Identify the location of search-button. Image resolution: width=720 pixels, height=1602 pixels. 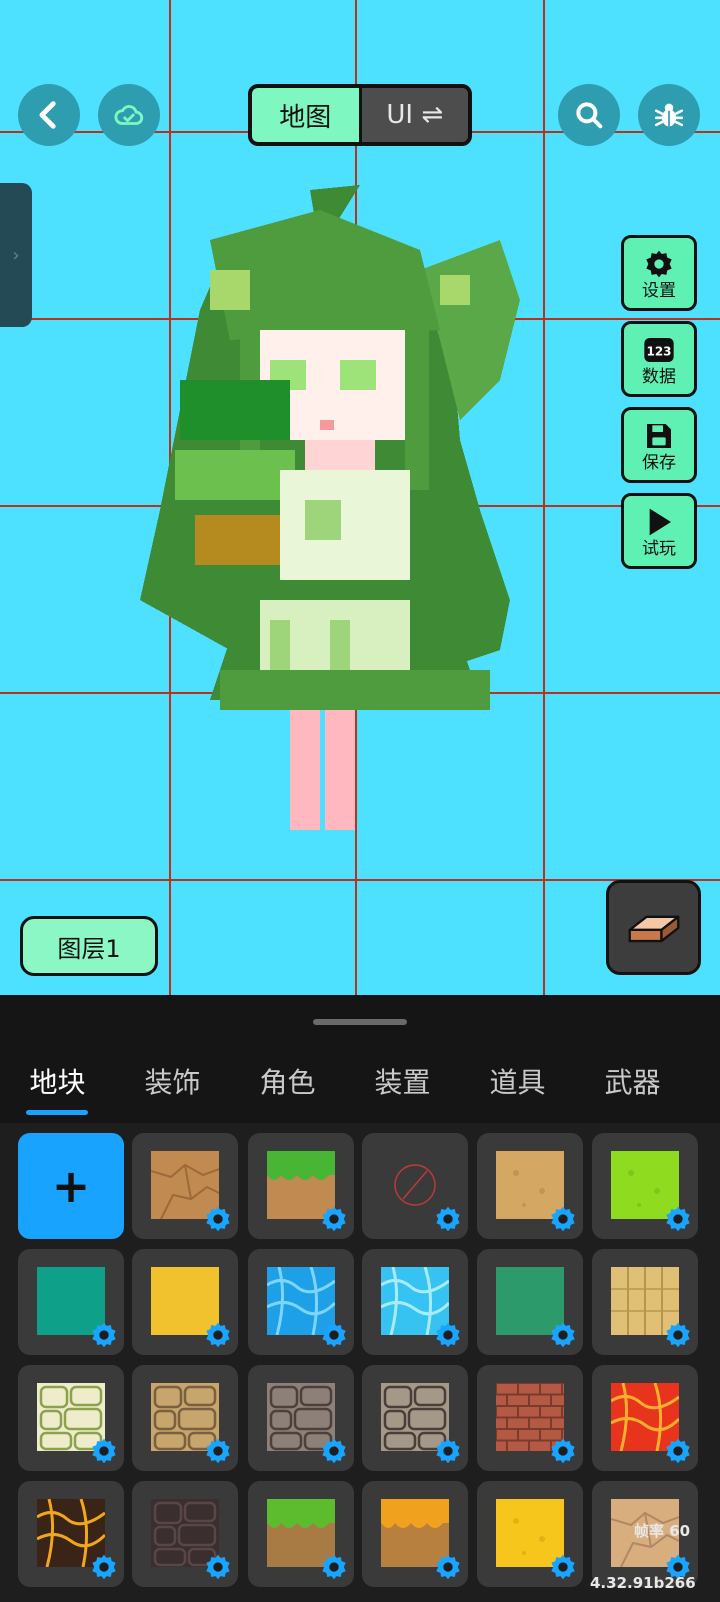
(589, 115).